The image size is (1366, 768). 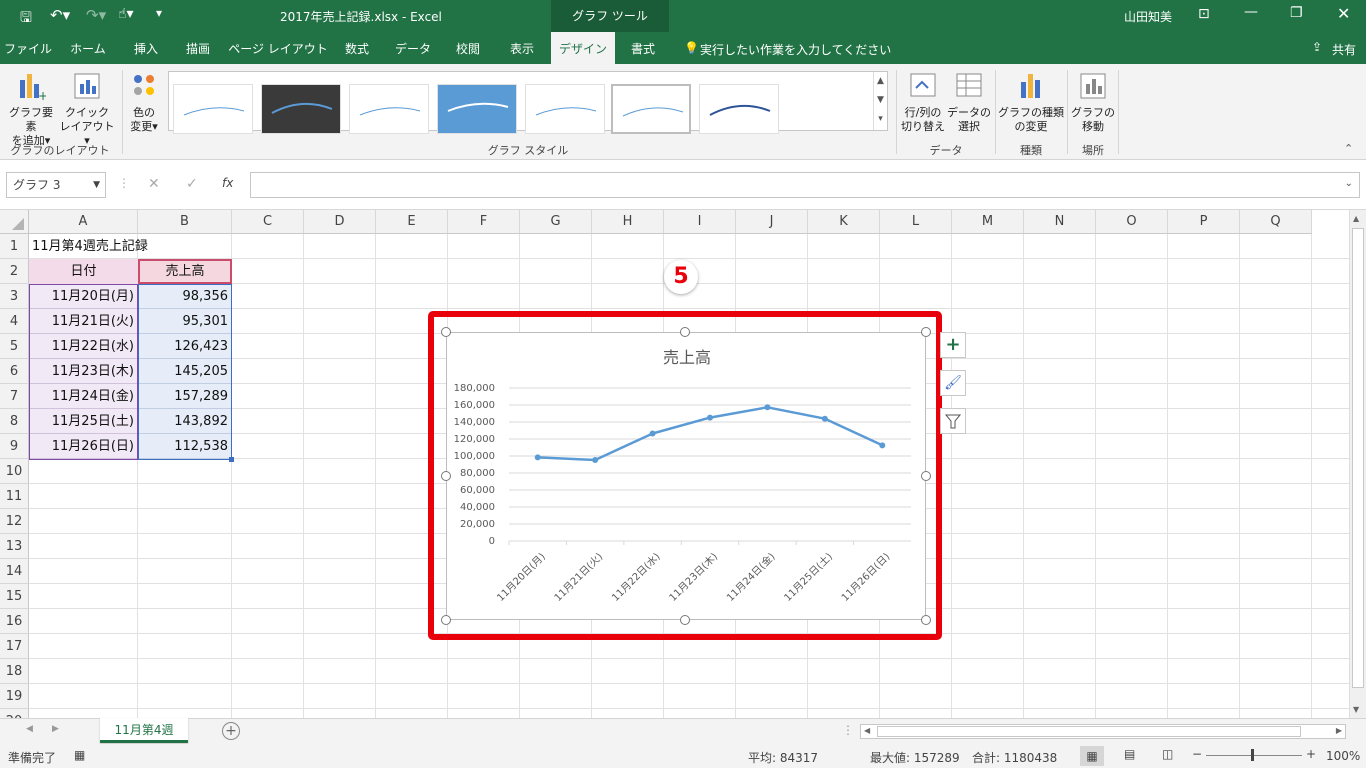 I want to click on tab-insert: 挿入, so click(x=146, y=48).